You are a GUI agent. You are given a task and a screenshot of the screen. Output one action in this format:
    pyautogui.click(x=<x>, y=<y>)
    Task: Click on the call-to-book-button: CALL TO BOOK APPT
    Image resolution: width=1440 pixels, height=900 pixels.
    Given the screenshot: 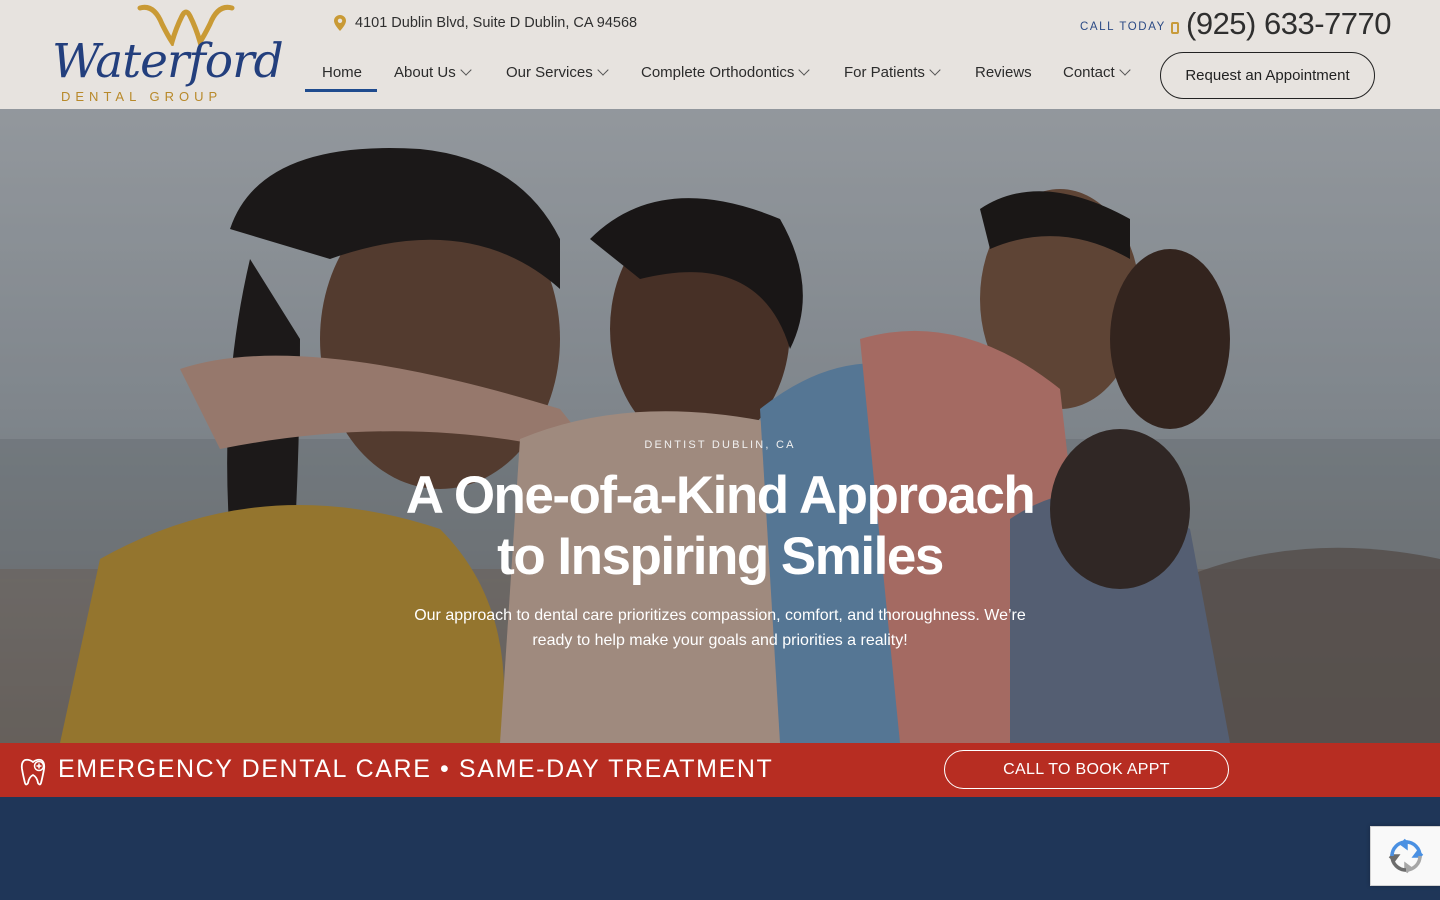 What is the action you would take?
    pyautogui.click(x=1086, y=769)
    